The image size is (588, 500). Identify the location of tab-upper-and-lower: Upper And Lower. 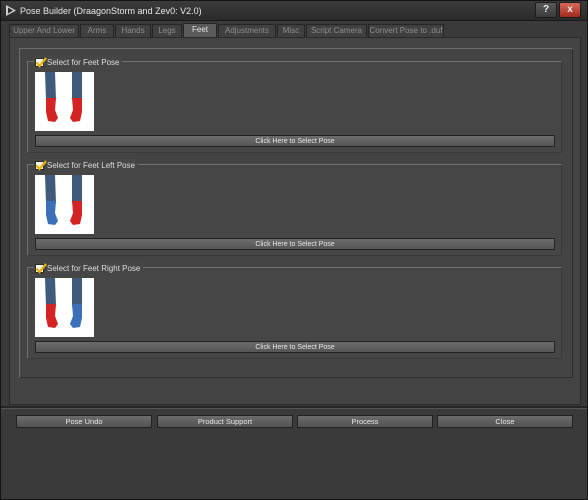
(44, 30).